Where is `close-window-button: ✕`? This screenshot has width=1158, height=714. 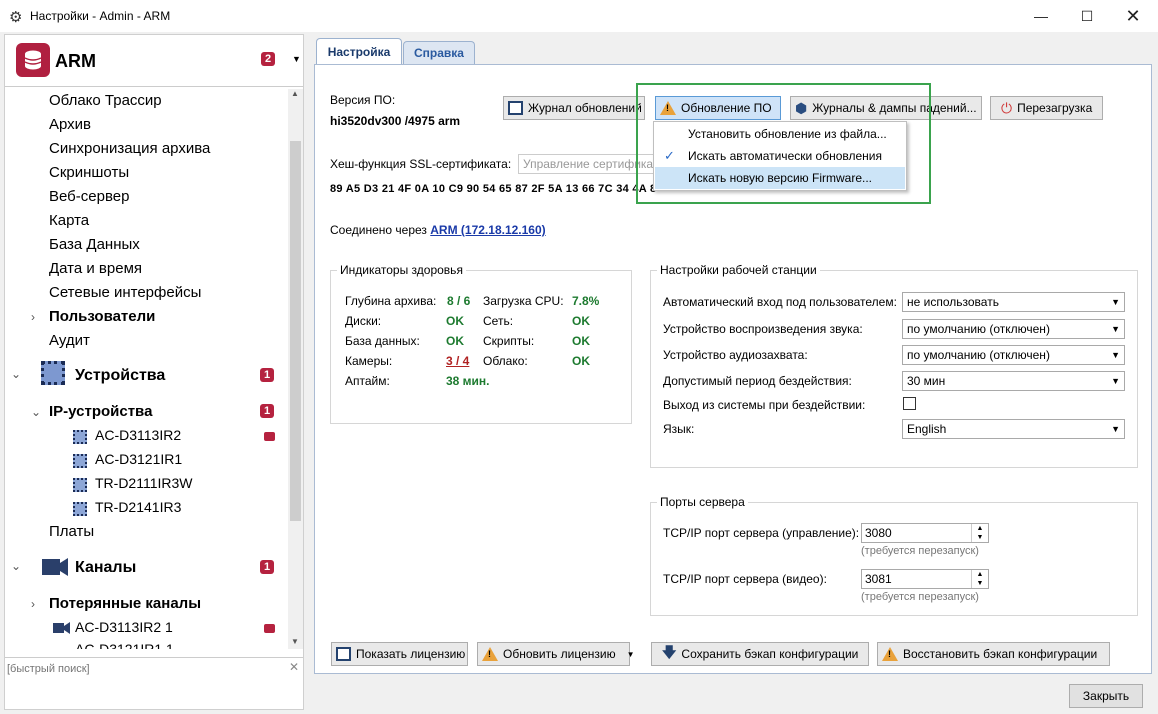
close-window-button: ✕ is located at coordinates (1133, 16).